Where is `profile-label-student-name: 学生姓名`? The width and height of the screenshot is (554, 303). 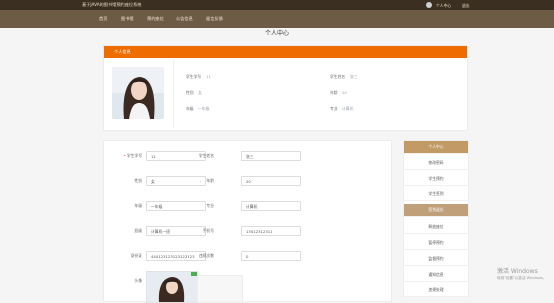 profile-label-student-name: 学生姓名 is located at coordinates (338, 76).